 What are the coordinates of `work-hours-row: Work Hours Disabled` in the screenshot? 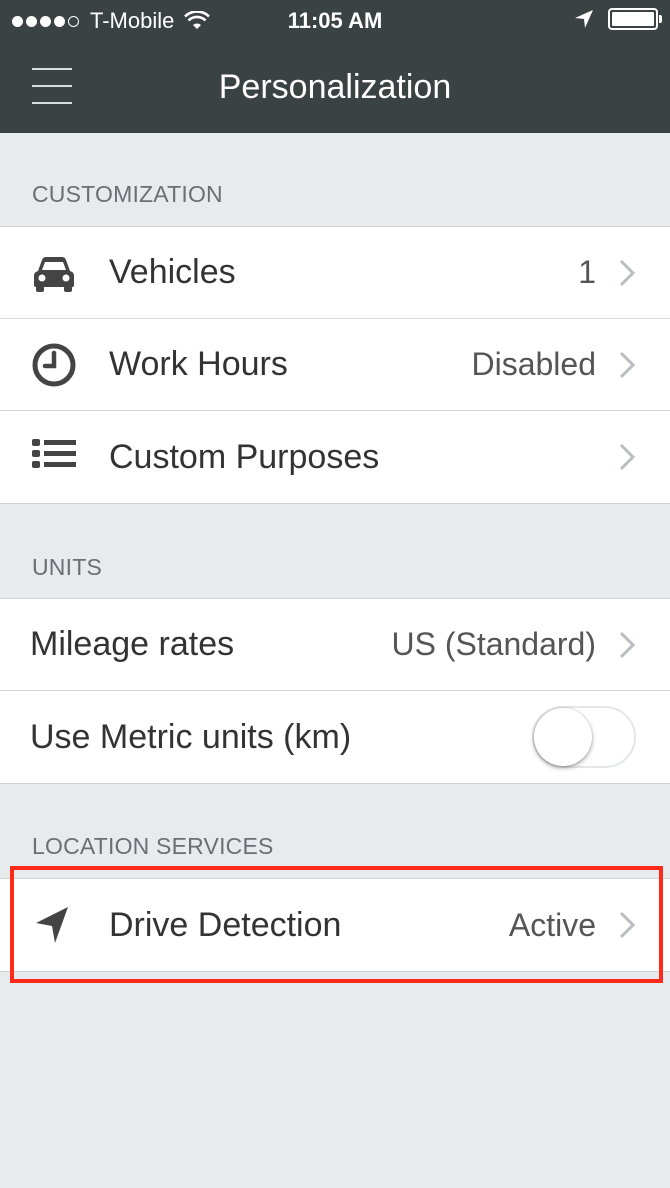 It's located at (335, 365).